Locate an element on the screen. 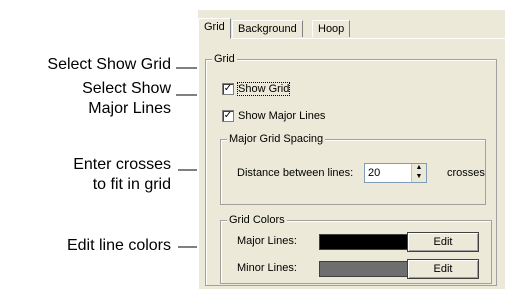 The height and width of the screenshot is (290, 505). spinner-up-icon: ▲ is located at coordinates (419, 168).